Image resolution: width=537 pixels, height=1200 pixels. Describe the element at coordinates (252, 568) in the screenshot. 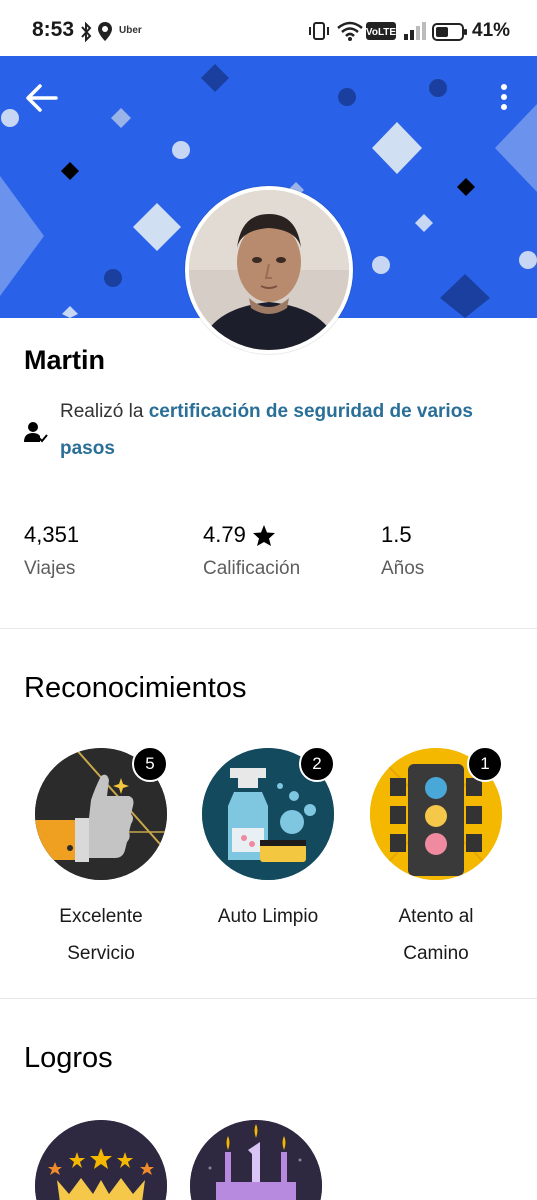

I see `stat-label: Calificación` at that location.